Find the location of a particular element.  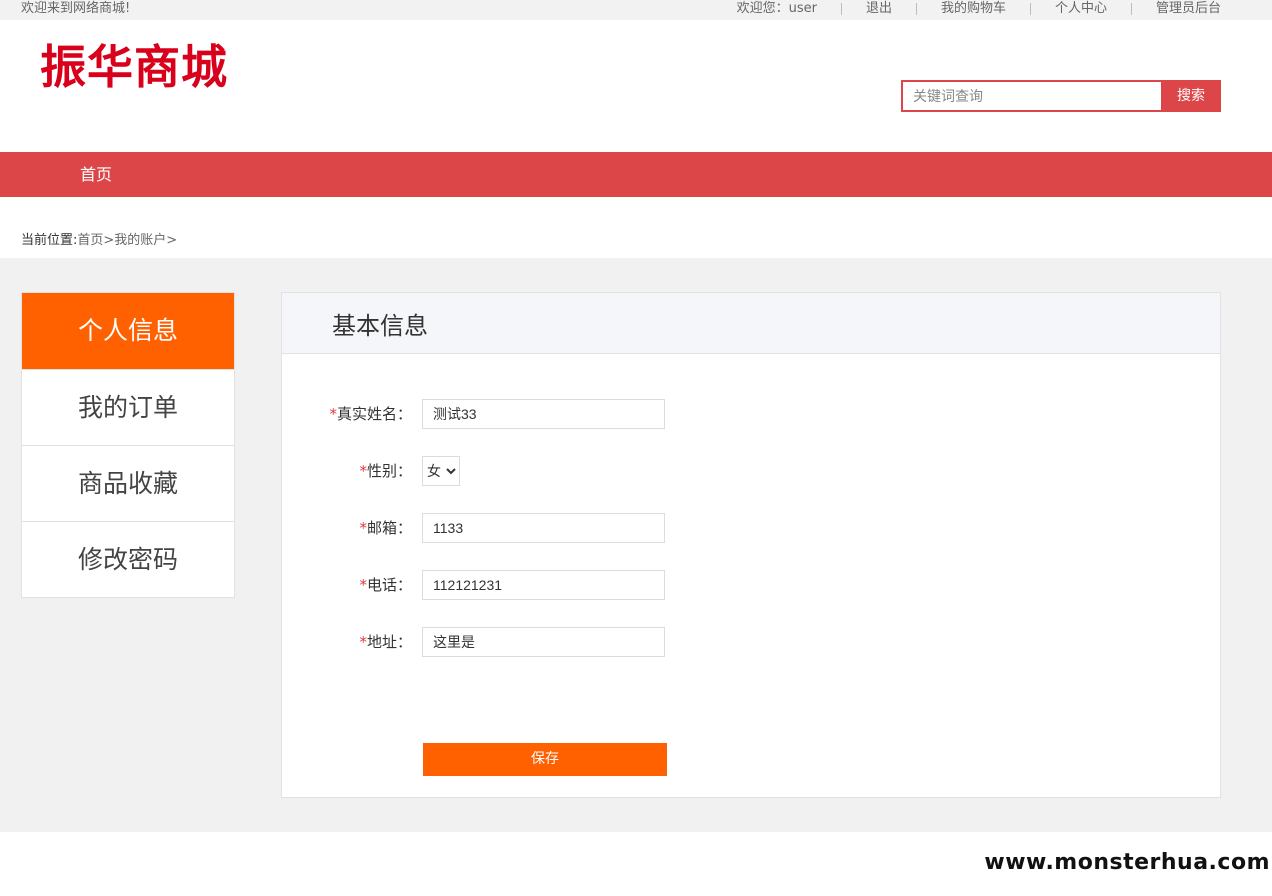

search-box: 搜索 is located at coordinates (1061, 96).